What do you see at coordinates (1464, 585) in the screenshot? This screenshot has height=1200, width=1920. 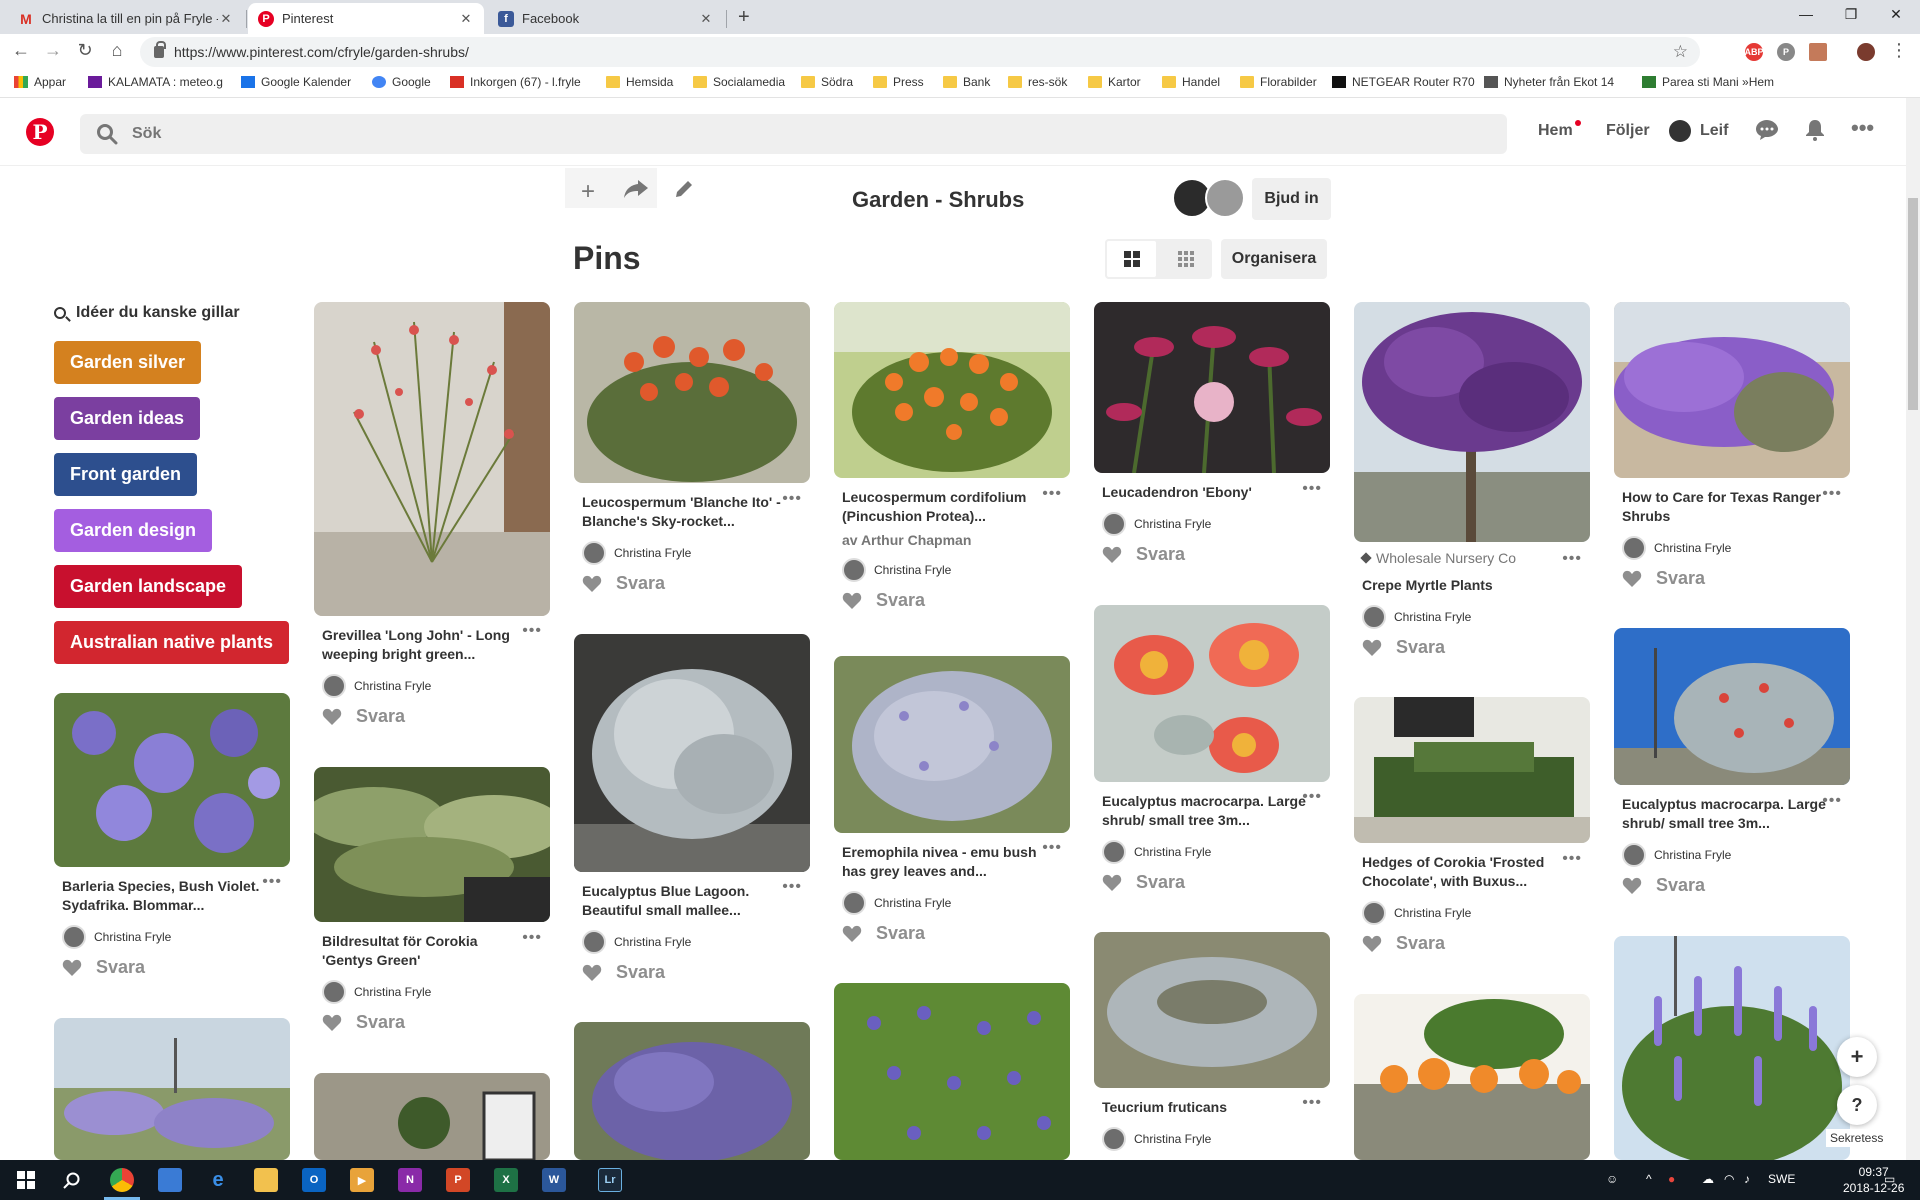 I see `pin-title: Crepe Myrtle Plants` at bounding box center [1464, 585].